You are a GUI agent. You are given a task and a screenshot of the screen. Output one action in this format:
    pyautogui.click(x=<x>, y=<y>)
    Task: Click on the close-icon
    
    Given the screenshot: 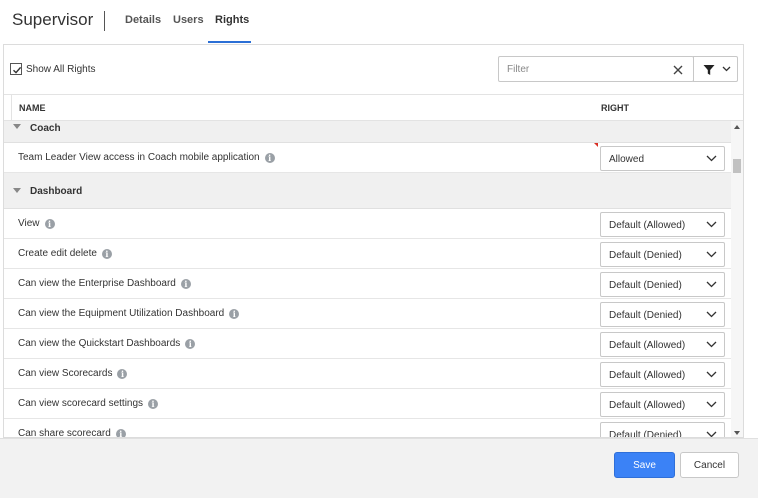 What is the action you would take?
    pyautogui.click(x=678, y=70)
    